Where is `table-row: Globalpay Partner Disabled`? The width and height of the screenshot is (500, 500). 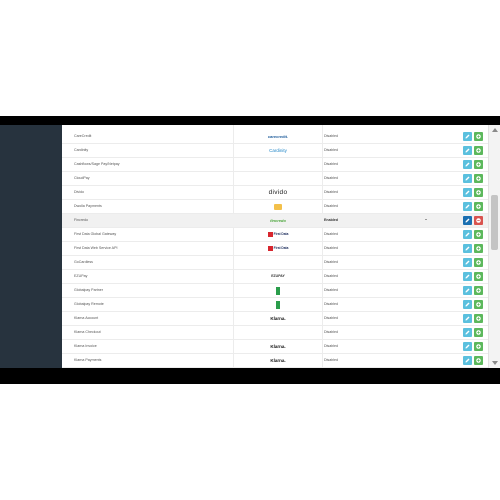
table-row: Globalpay Partner Disabled is located at coordinates (275, 291).